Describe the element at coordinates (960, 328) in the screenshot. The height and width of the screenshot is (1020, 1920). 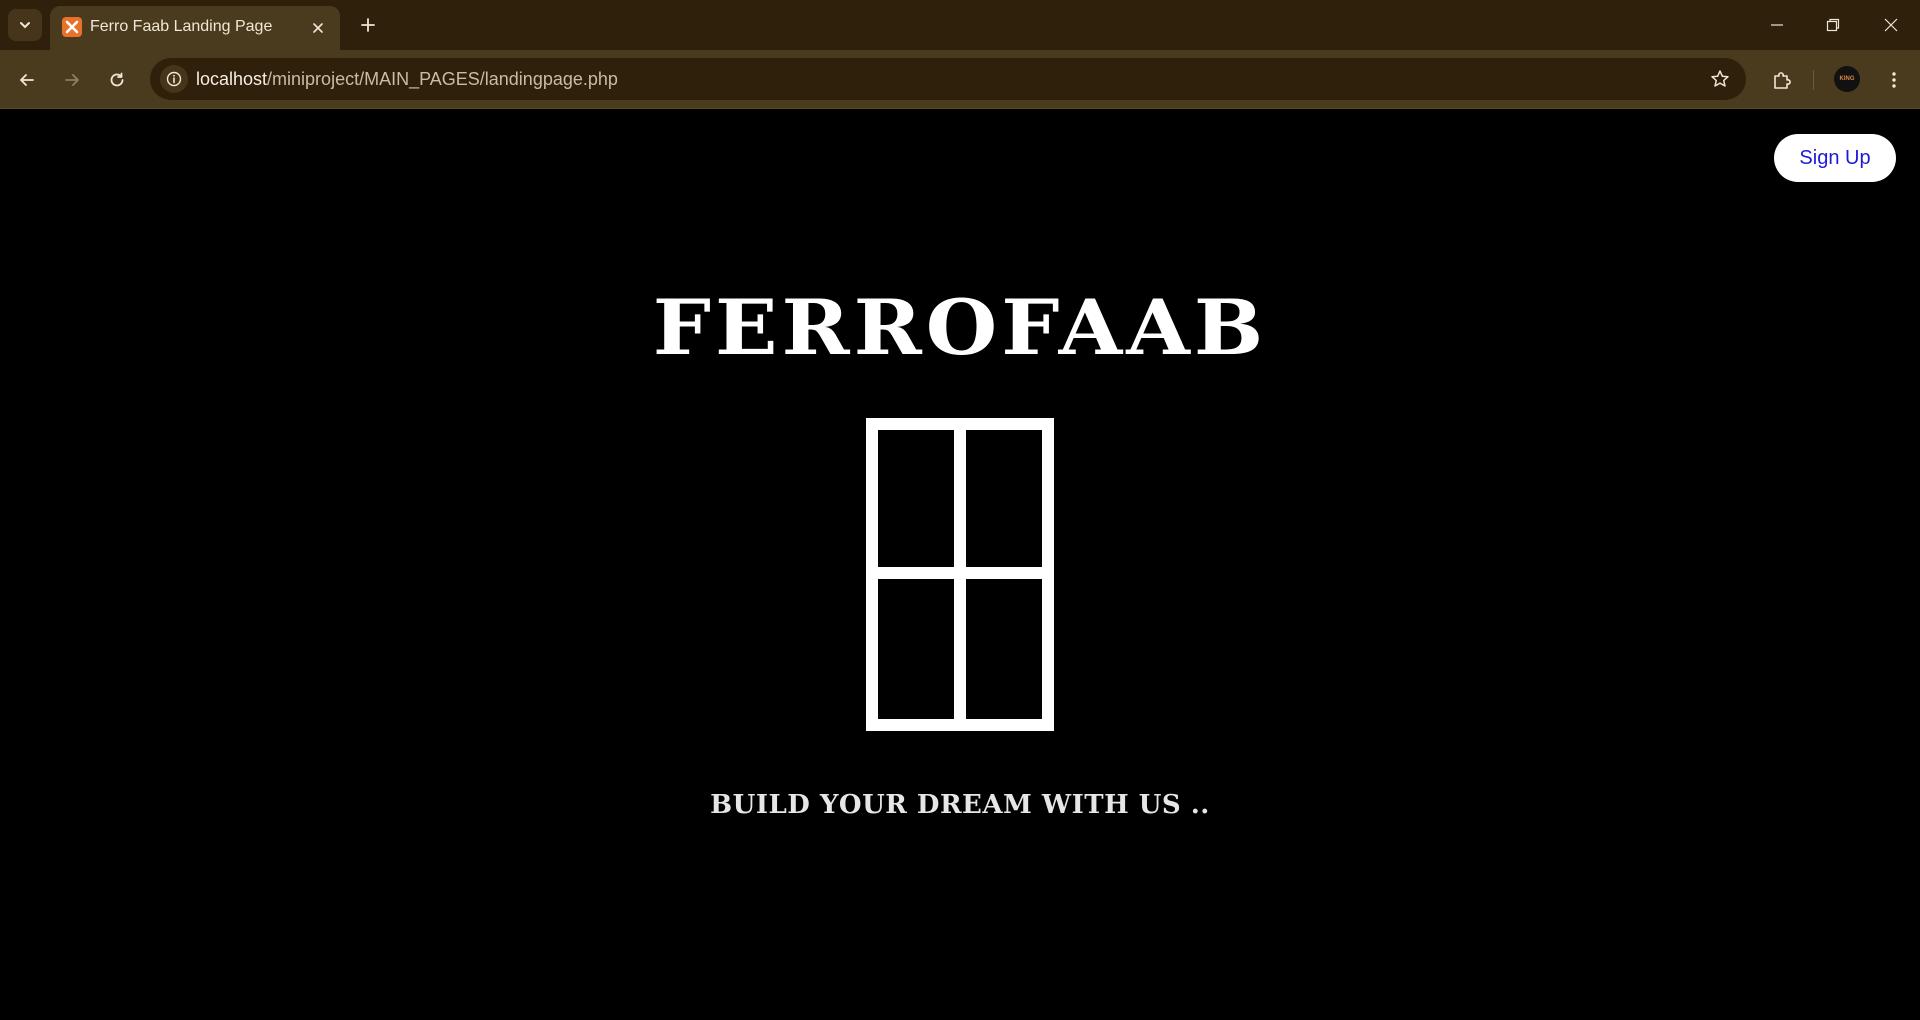
I see `brand-title: FERROFAAB` at that location.